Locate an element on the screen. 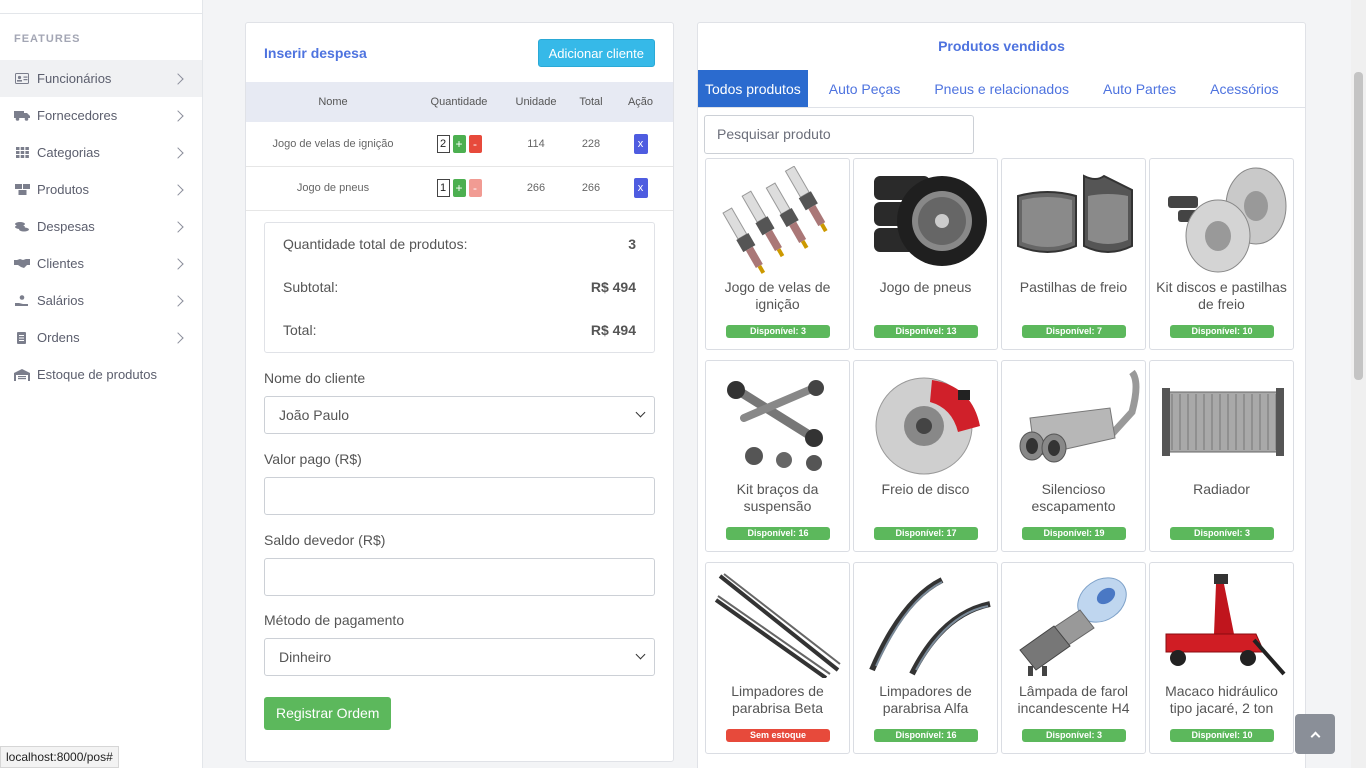 Image resolution: width=1366 pixels, height=768 pixels. truck-icon is located at coordinates (22, 116).